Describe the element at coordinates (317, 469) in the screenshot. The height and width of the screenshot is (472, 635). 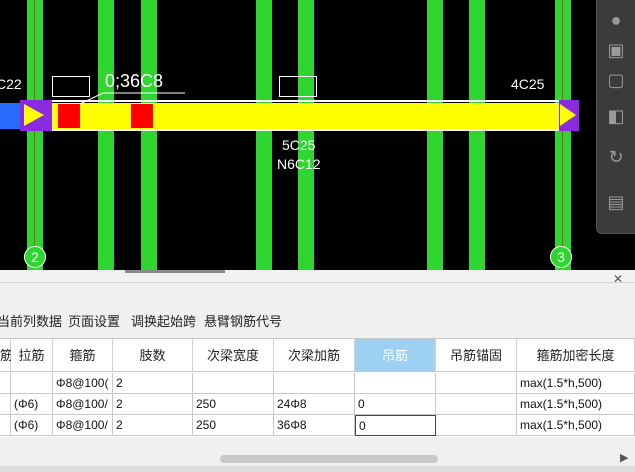
I see `bottom-tab-strip` at that location.